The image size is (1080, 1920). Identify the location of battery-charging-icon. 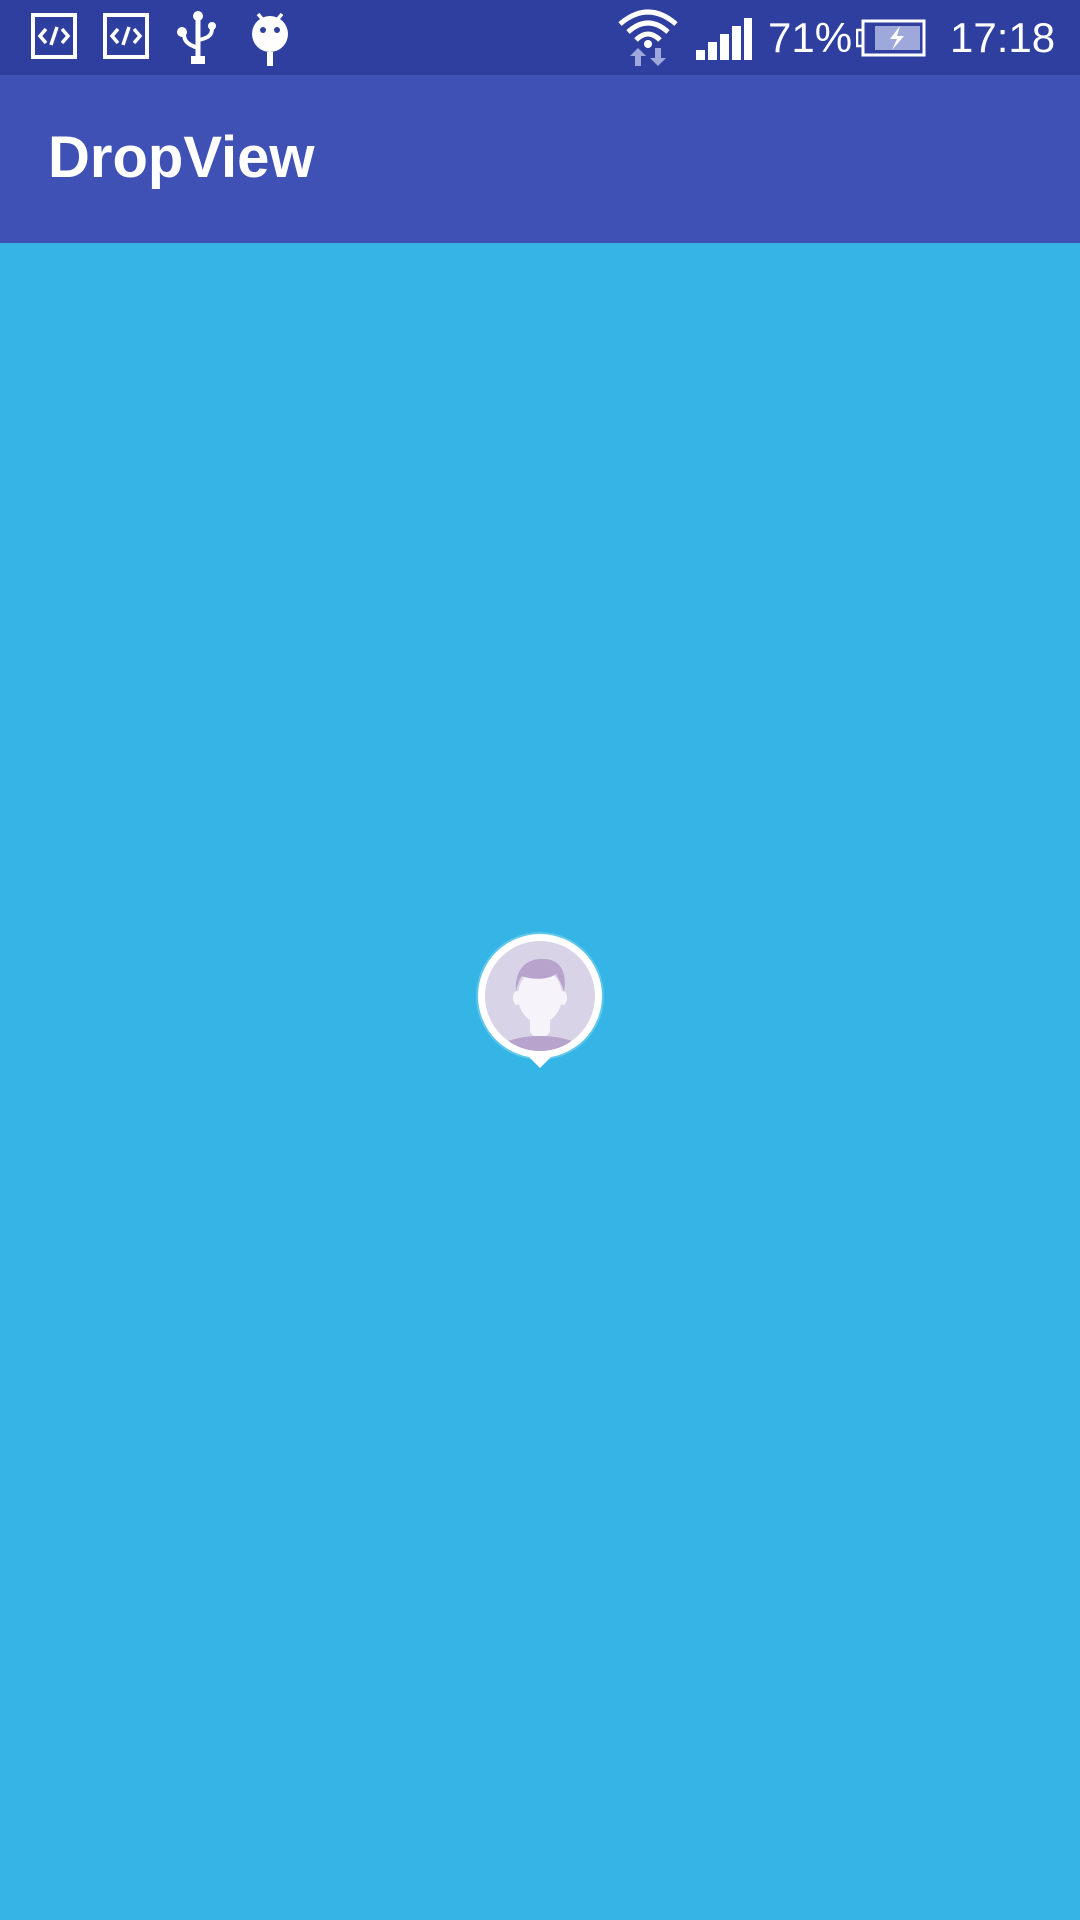
(891, 44).